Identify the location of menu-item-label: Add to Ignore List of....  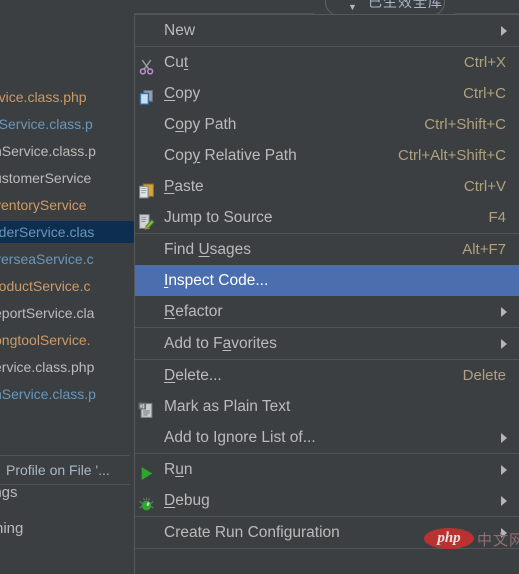
(240, 437).